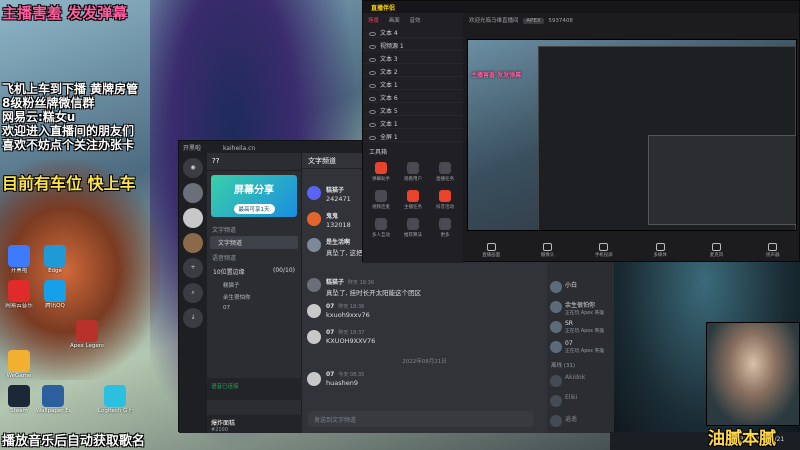  What do you see at coordinates (604, 253) in the screenshot?
I see `action-button: 手机投屏` at bounding box center [604, 253].